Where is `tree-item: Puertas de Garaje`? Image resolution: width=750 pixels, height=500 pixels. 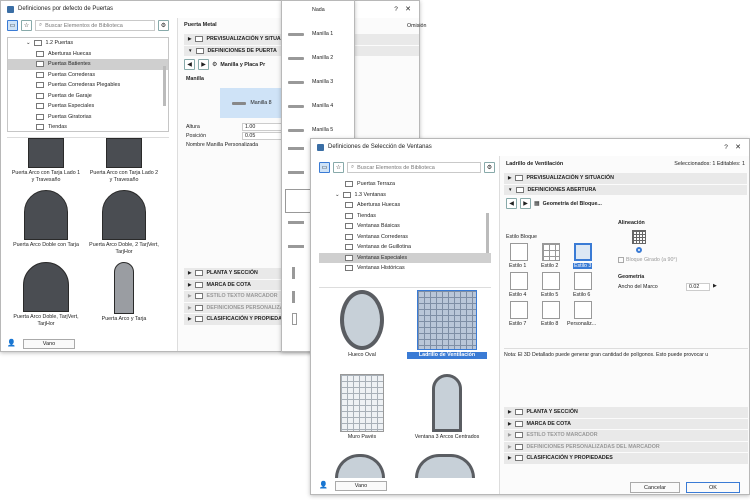
tree-item: Puertas de Garaje is located at coordinates (88, 96).